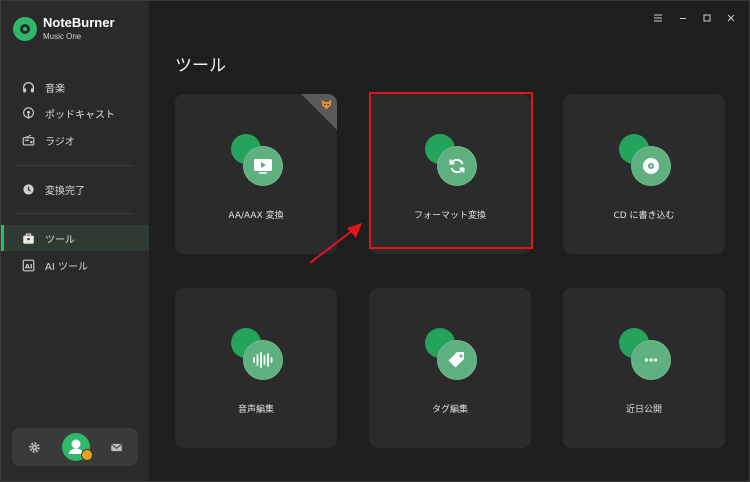 This screenshot has width=750, height=482. I want to click on app-name: NoteBurner, so click(79, 22).